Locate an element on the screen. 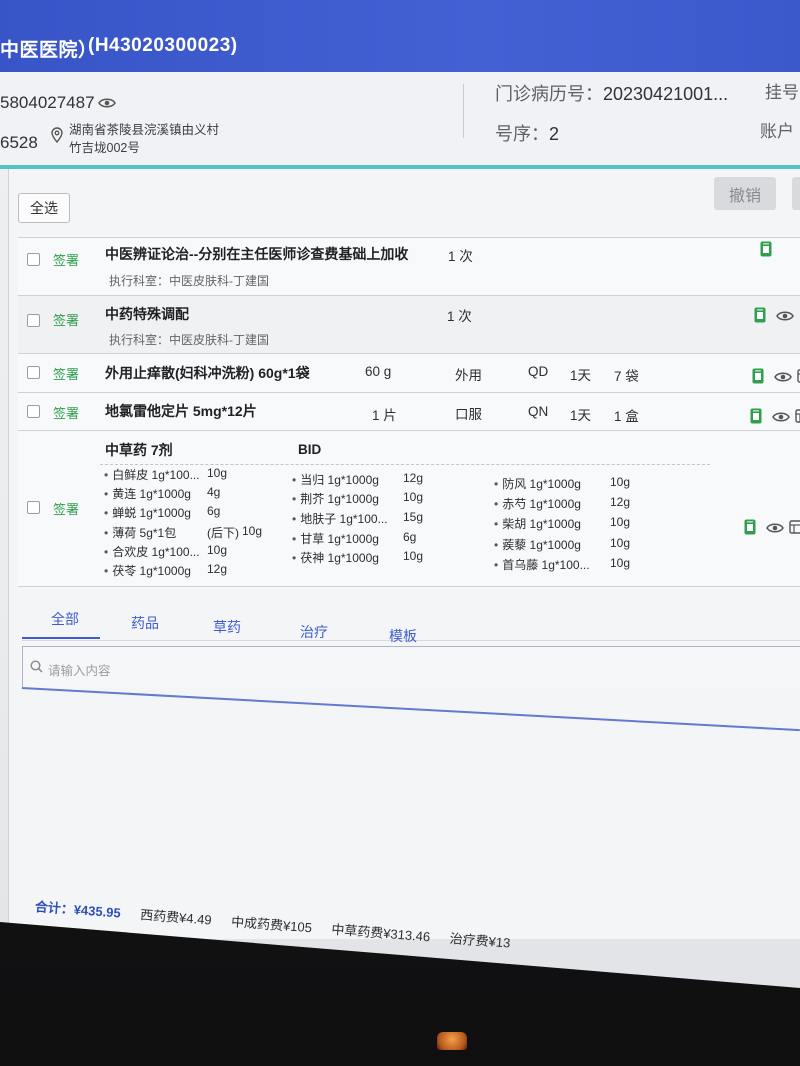 The height and width of the screenshot is (1066, 800). tab-treatment: 治疗 is located at coordinates (314, 632).